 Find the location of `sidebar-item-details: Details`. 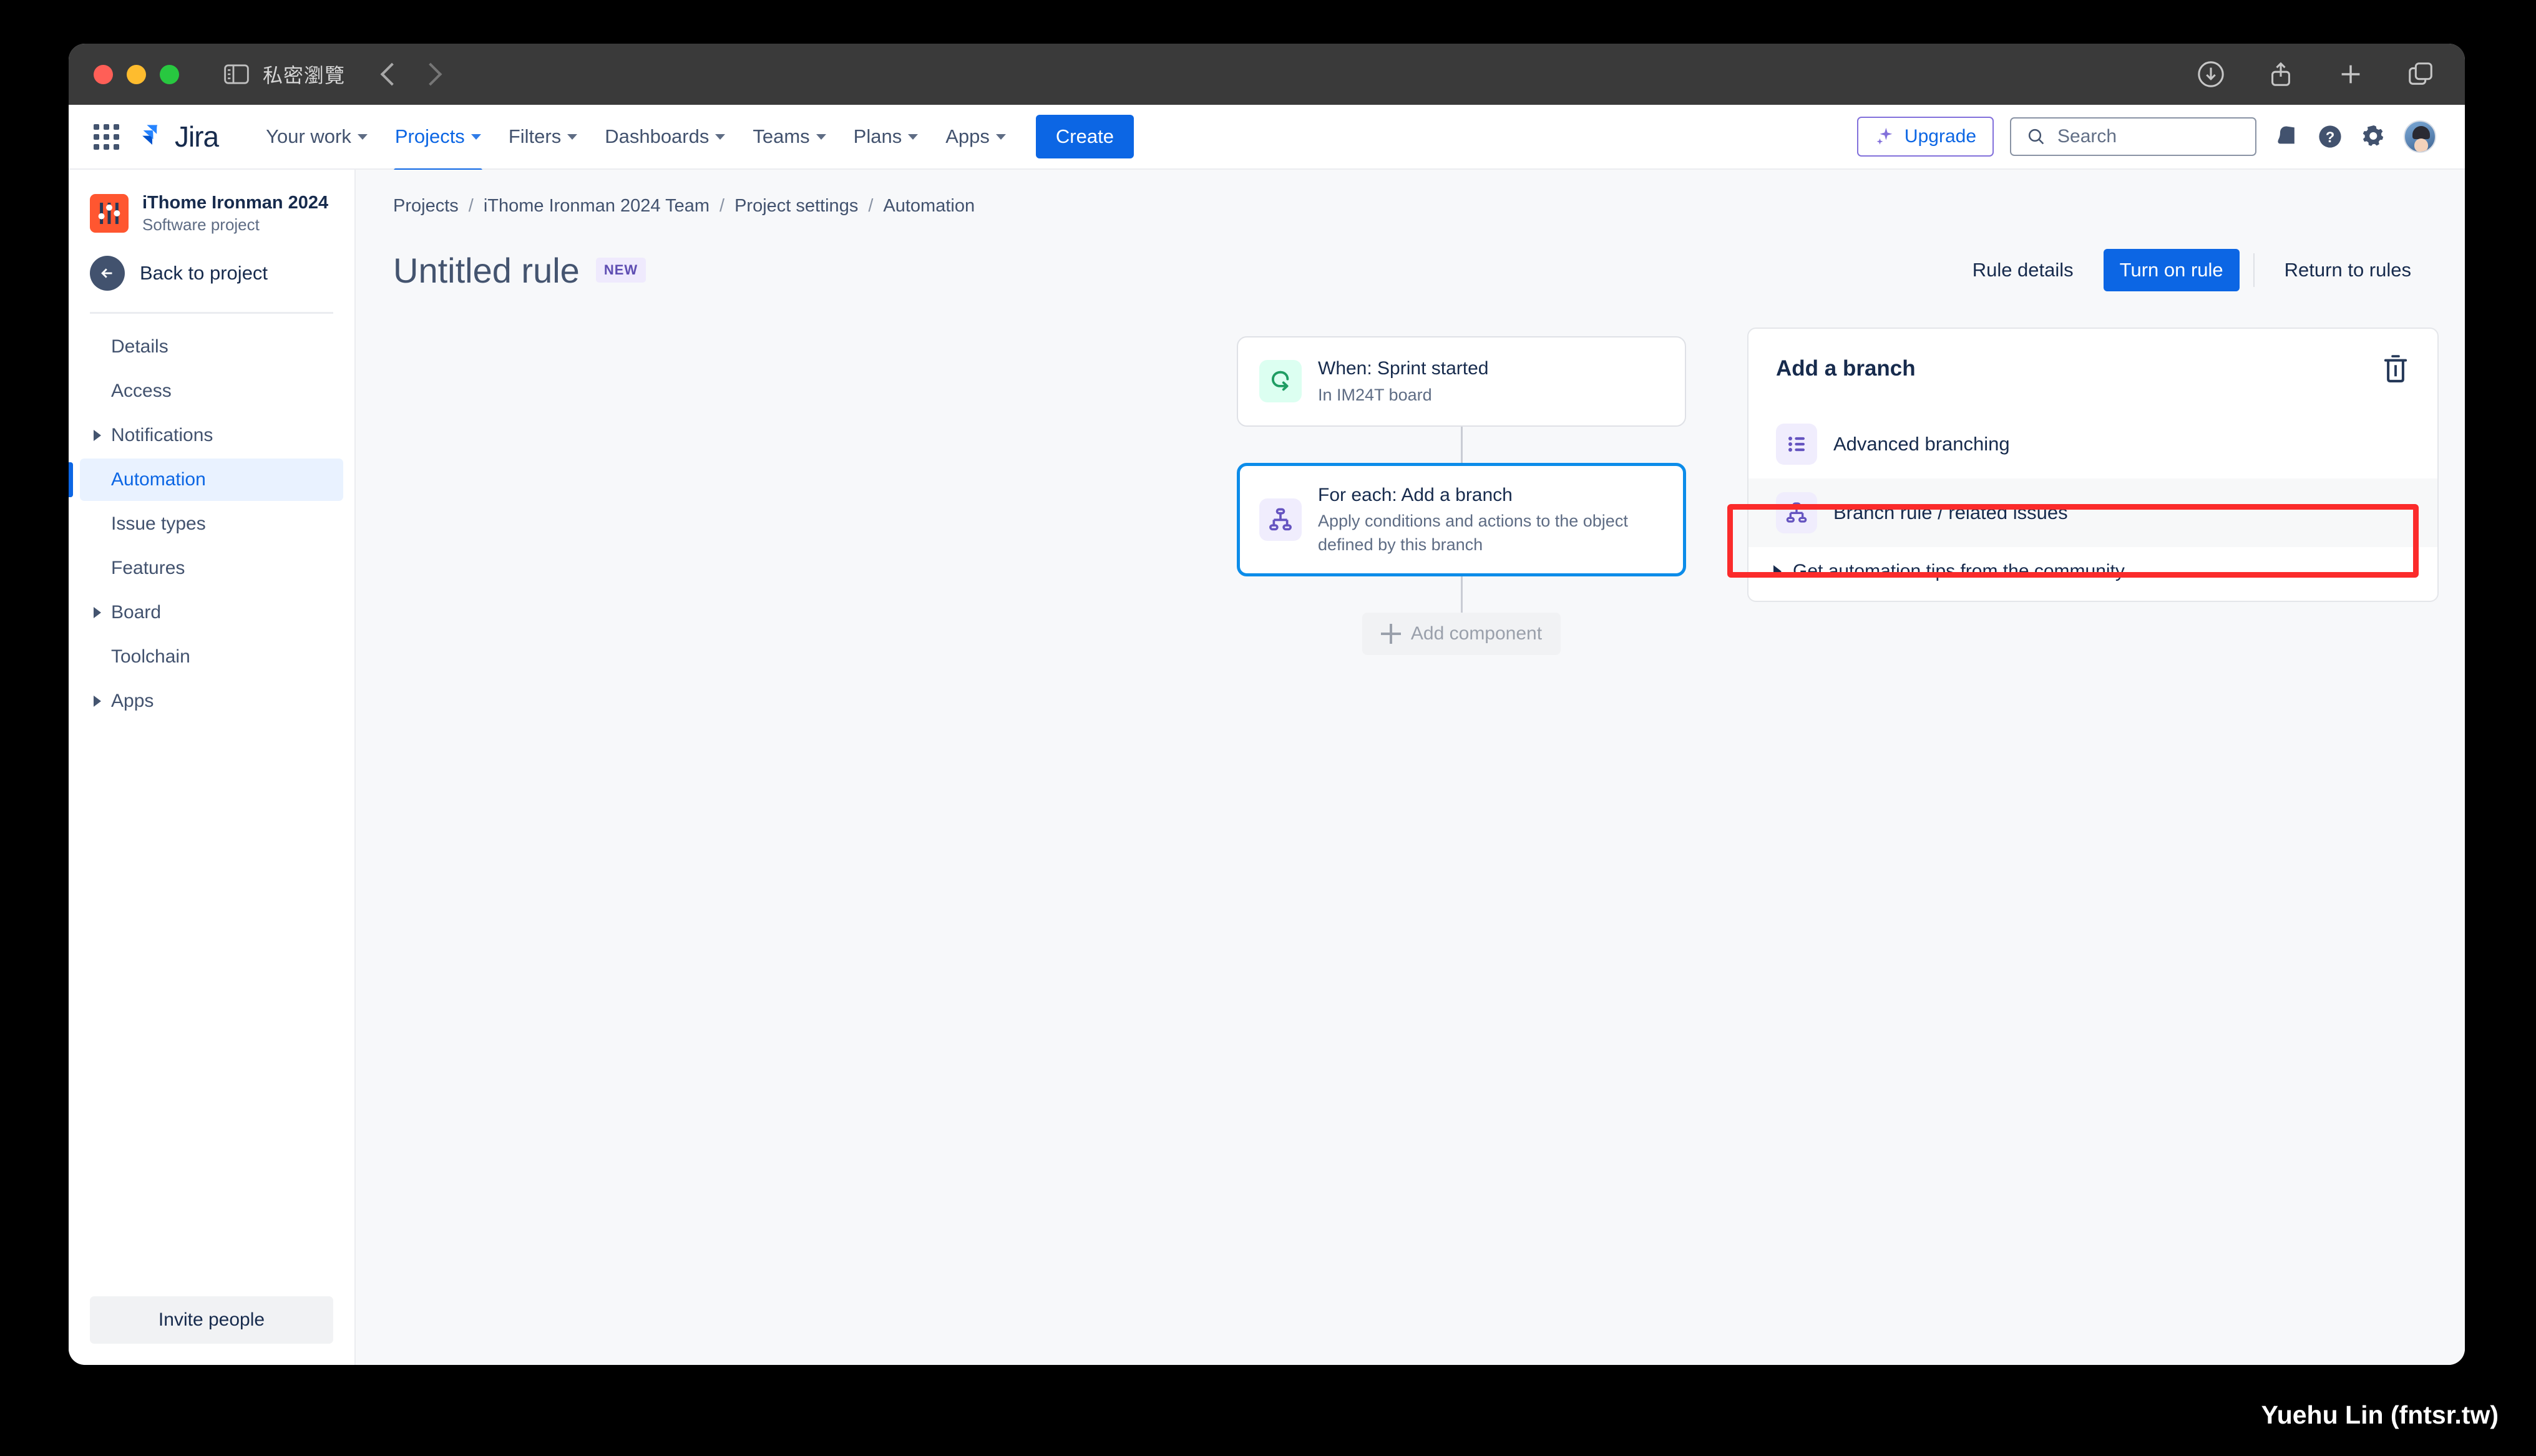

sidebar-item-details: Details is located at coordinates (211, 347).